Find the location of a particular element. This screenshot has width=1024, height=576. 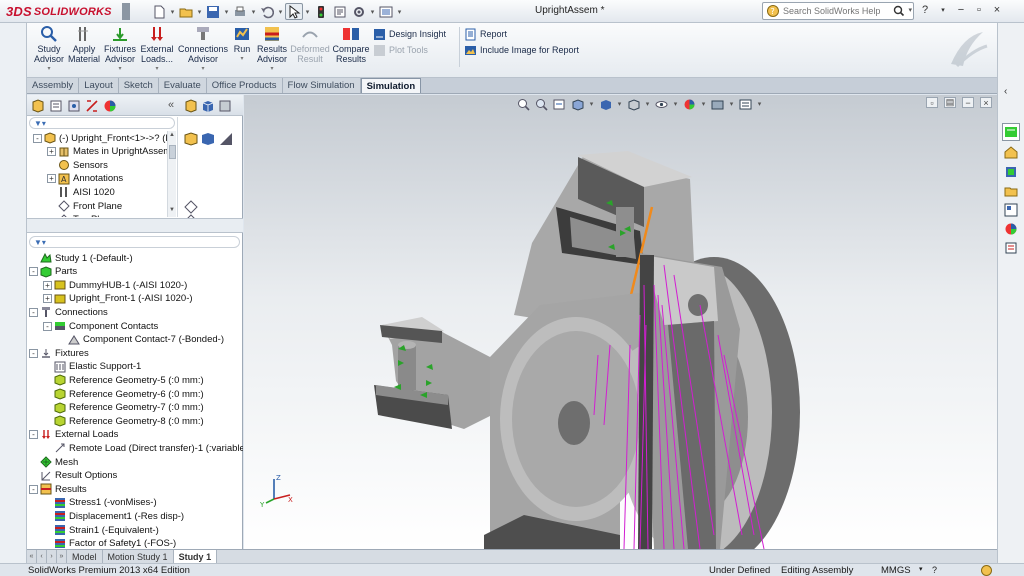

custom-properties-tab is located at coordinates (1011, 248).